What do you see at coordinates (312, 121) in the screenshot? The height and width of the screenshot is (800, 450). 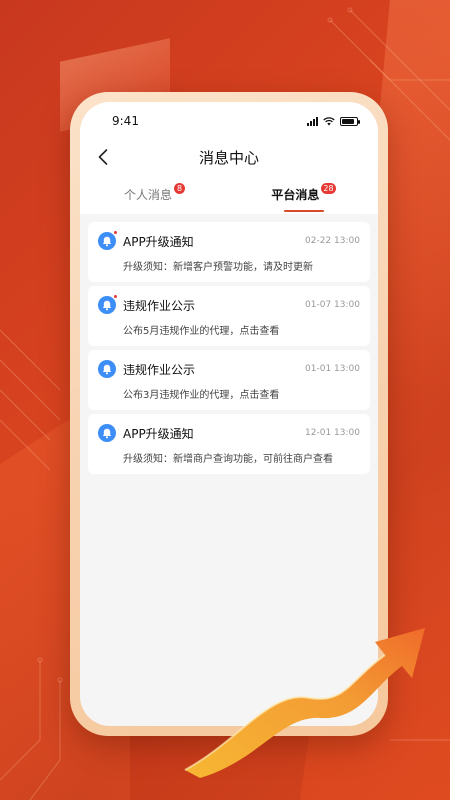 I see `signal-icon` at bounding box center [312, 121].